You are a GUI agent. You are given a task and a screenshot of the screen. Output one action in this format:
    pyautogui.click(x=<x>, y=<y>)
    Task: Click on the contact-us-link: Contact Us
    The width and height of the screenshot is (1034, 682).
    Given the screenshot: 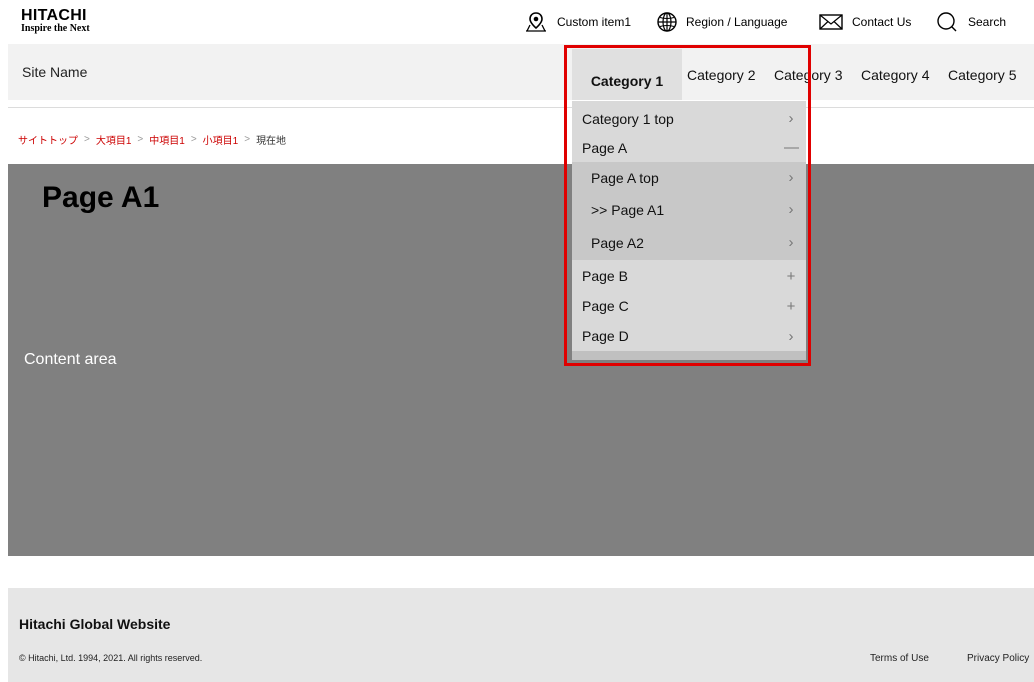 What is the action you would take?
    pyautogui.click(x=864, y=22)
    